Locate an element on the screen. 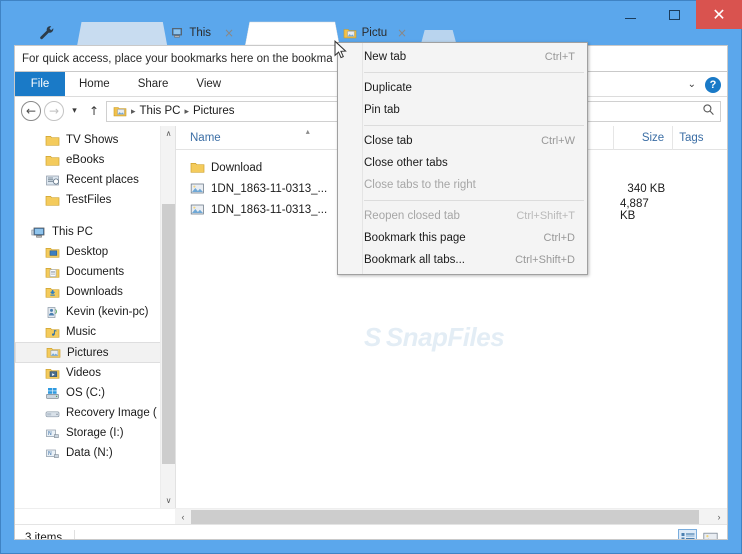 The image size is (742, 554). menu-item-new-tab: New tab Ctrl+T is located at coordinates (462, 57).